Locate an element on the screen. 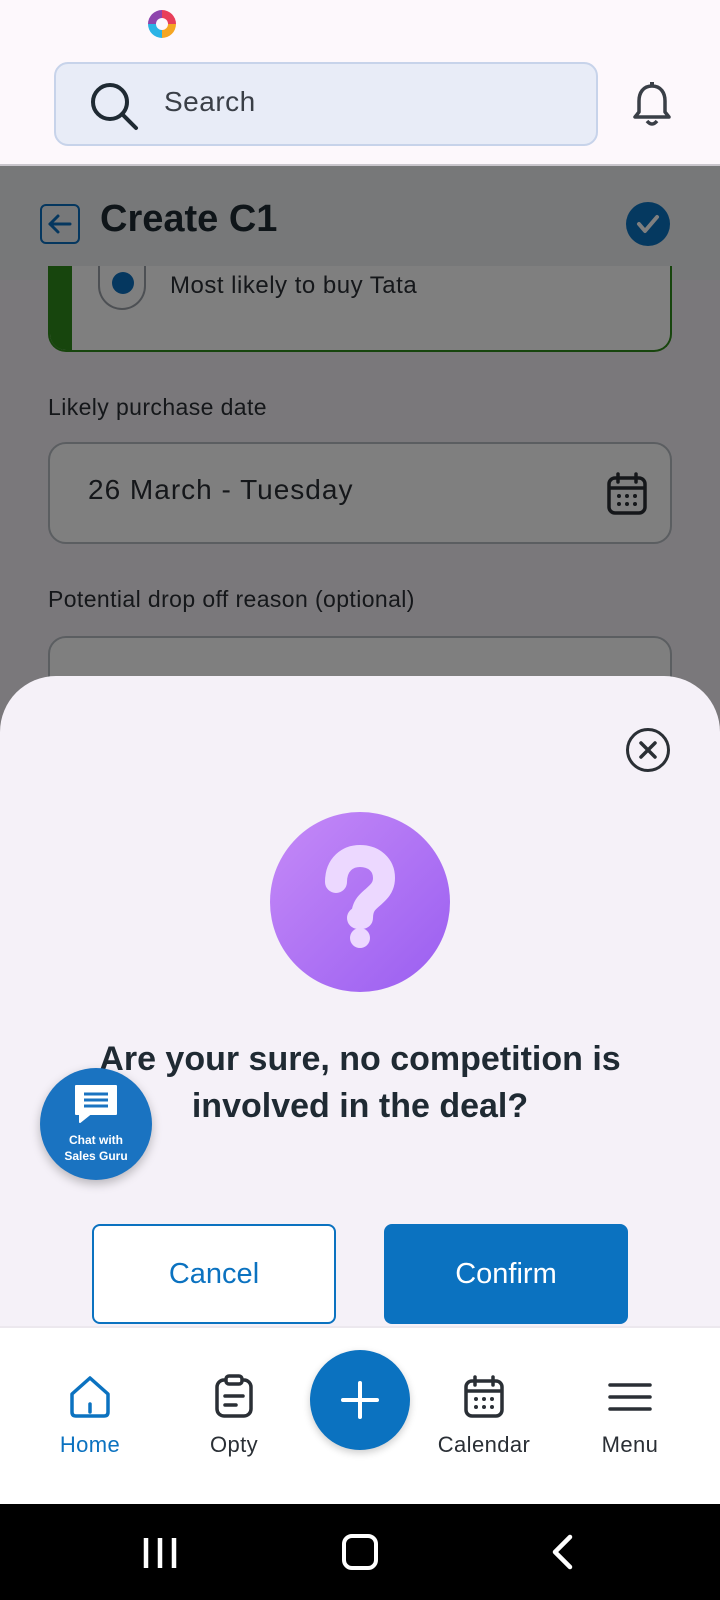  question-mark-icon is located at coordinates (360, 902).